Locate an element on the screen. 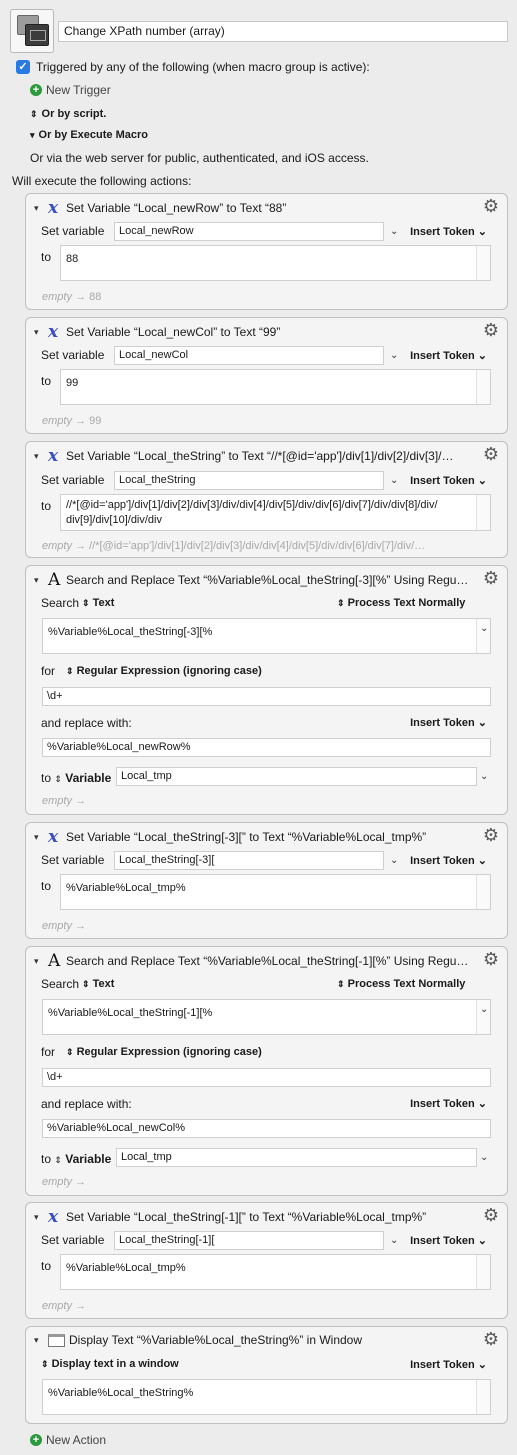 The width and height of the screenshot is (517, 1455). process-text-label: Process Text Normally is located at coordinates (406, 984).